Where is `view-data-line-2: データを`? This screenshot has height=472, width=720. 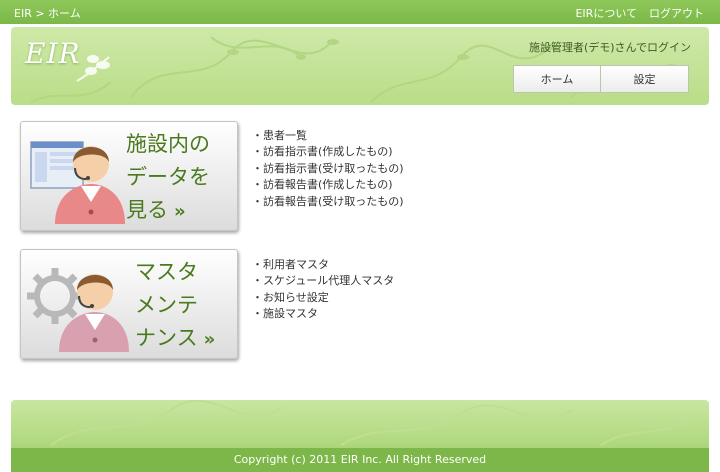 view-data-line-2: データを is located at coordinates (168, 177).